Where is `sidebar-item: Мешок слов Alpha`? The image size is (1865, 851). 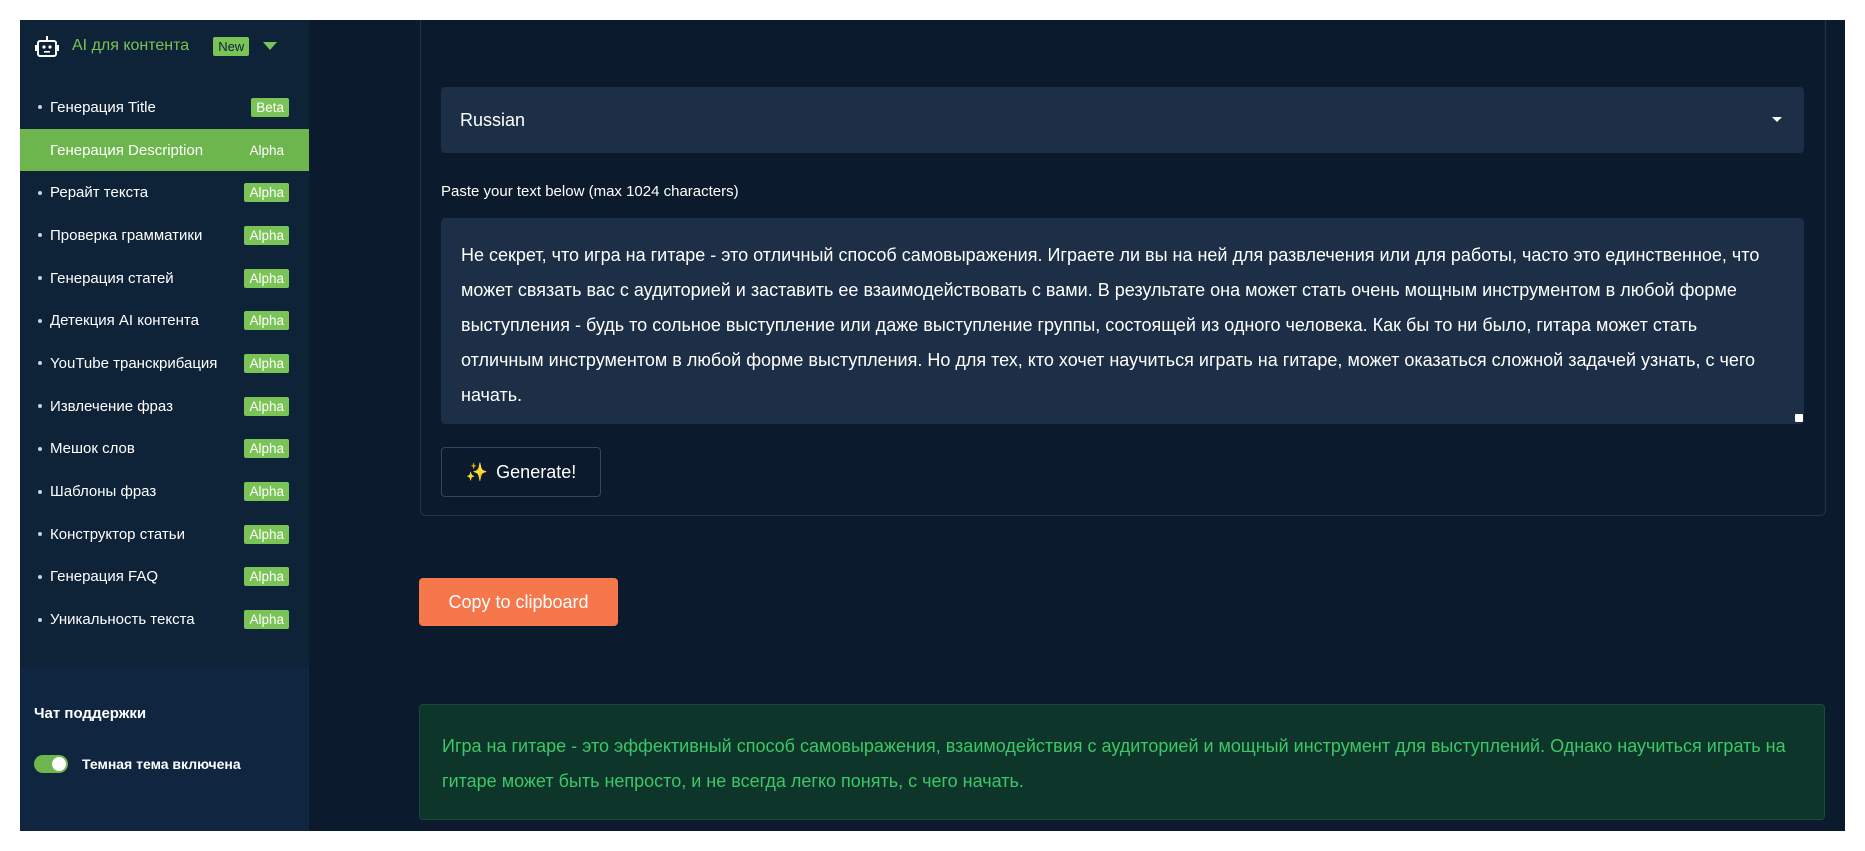 sidebar-item: Мешок слов Alpha is located at coordinates (164, 449).